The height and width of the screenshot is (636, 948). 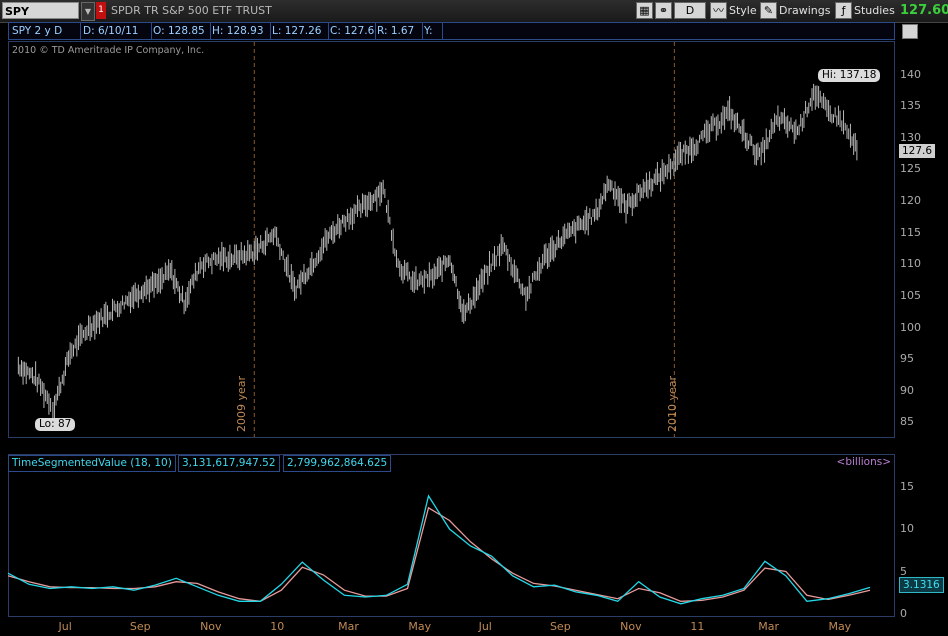 I want to click on tsv-slow-line, so click(x=439, y=554).